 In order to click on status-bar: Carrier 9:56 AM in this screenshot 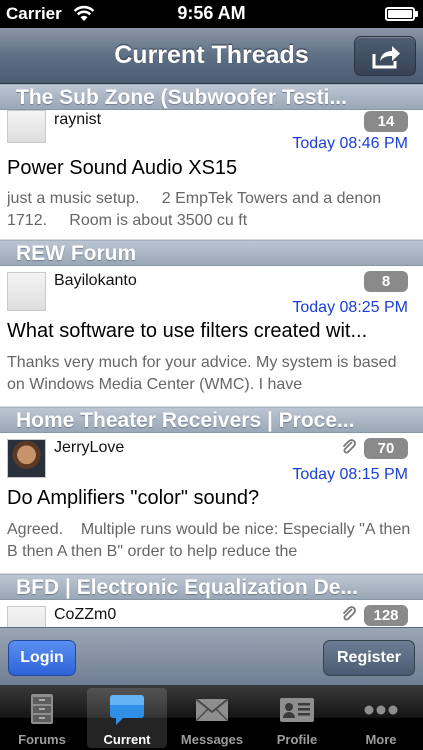, I will do `click(211, 14)`.